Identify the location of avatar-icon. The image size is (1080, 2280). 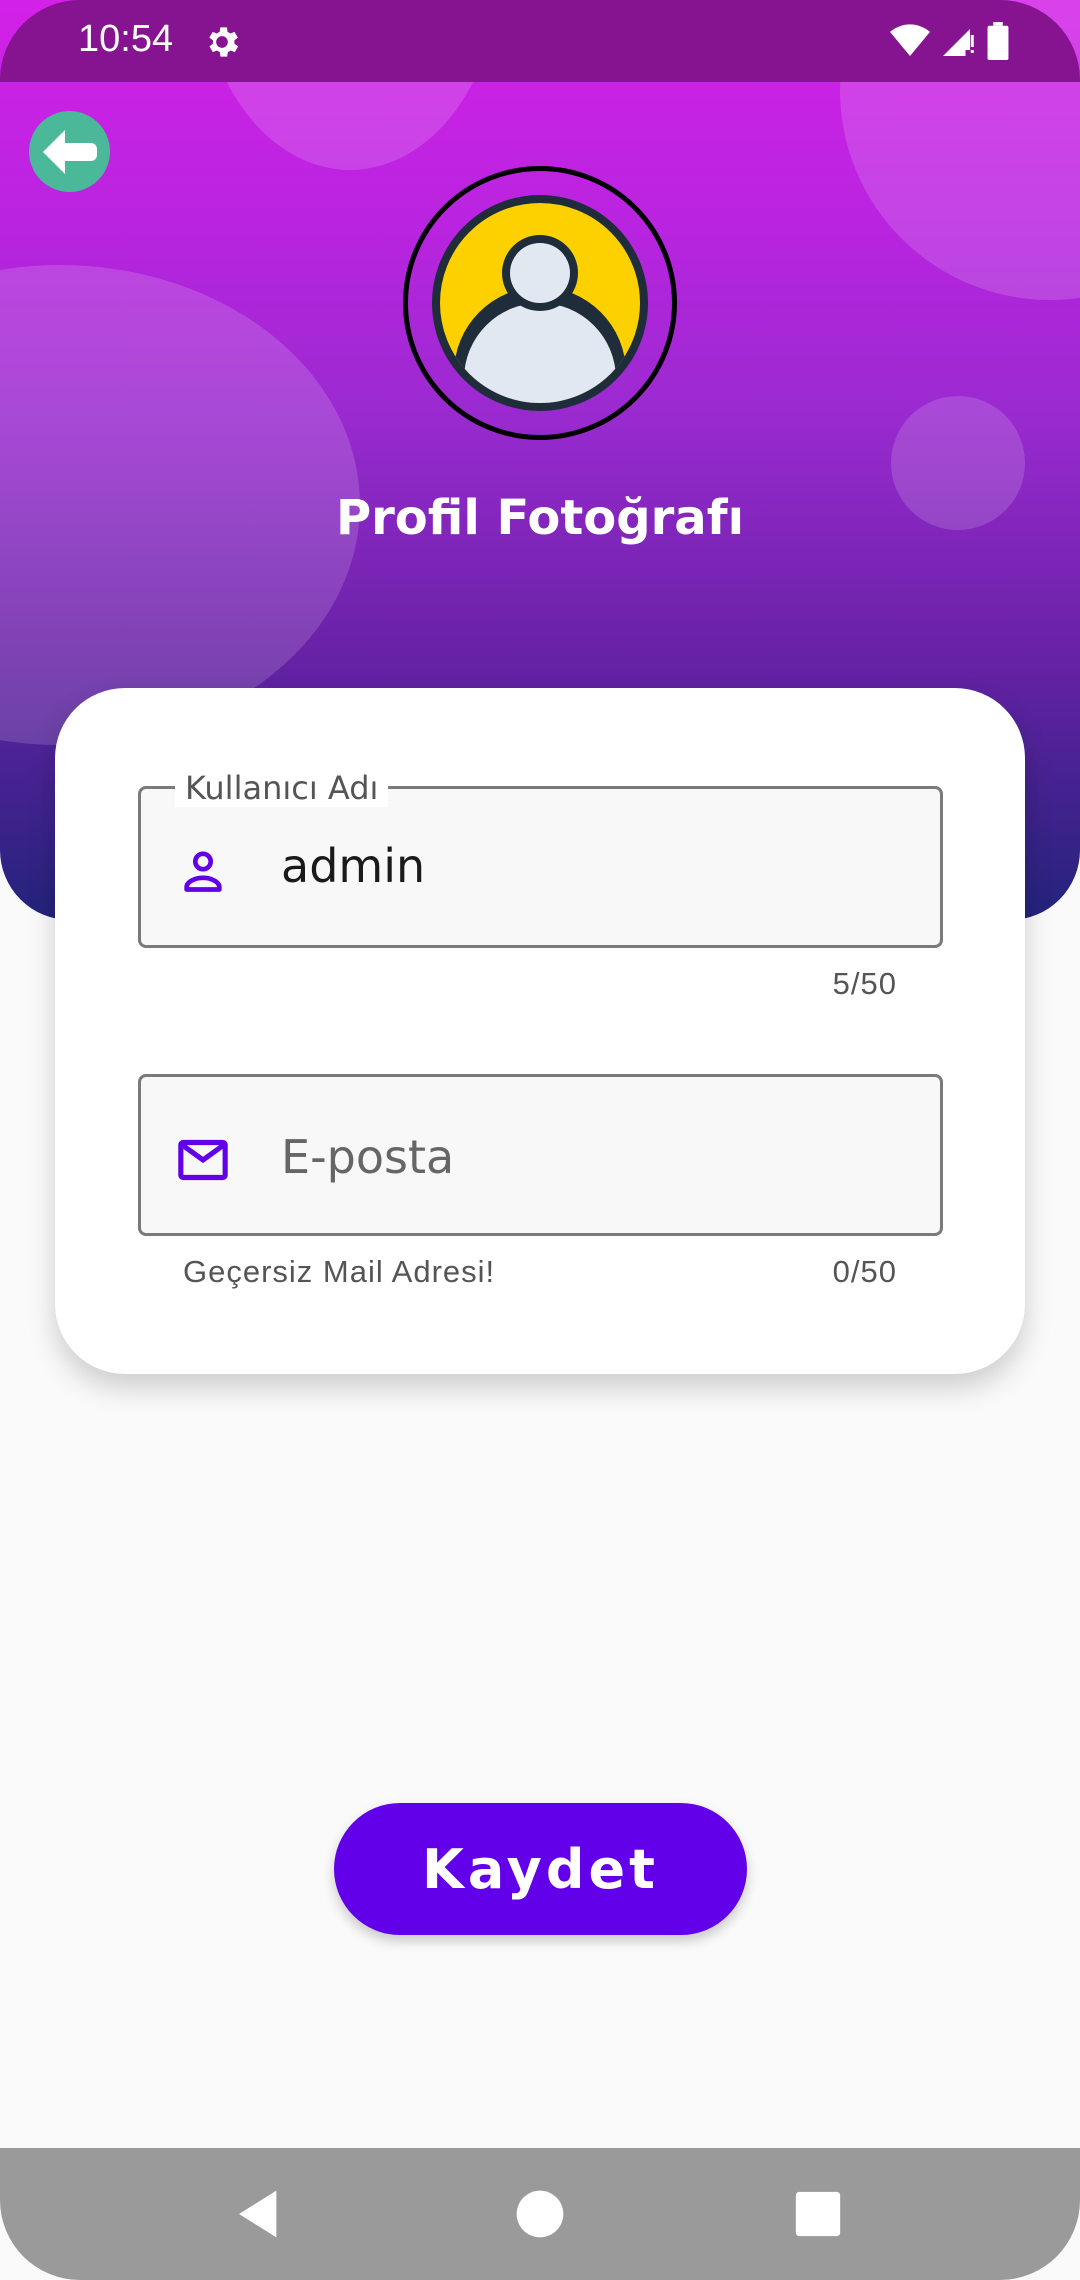
(540, 303).